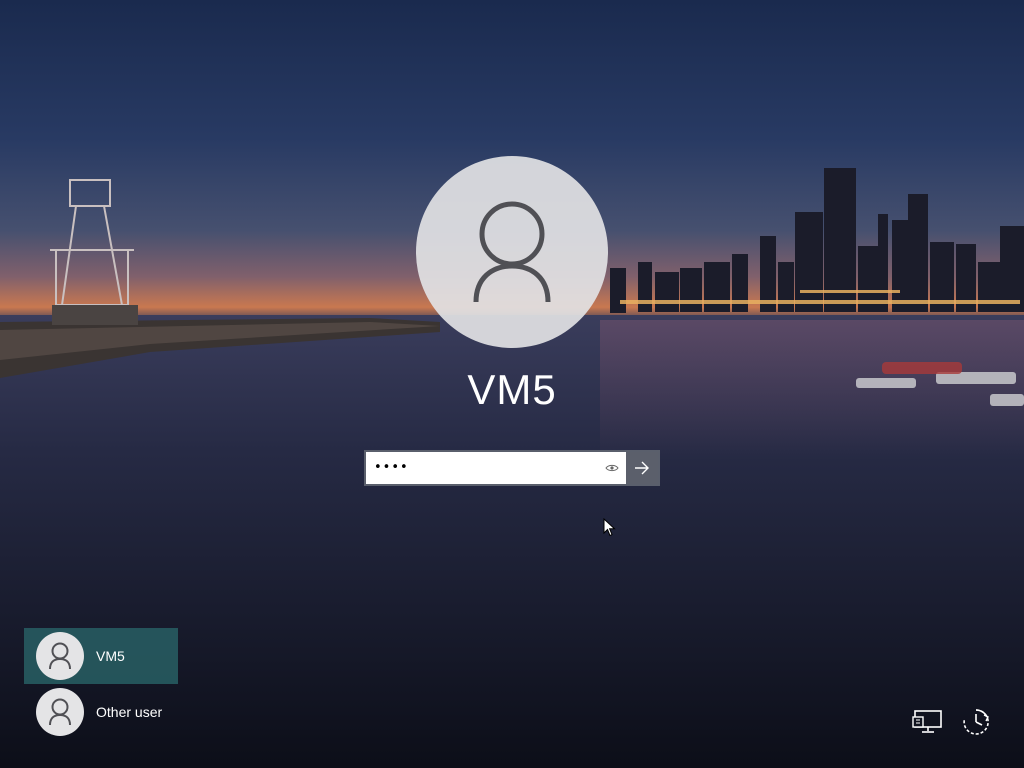  I want to click on submit-button, so click(642, 468).